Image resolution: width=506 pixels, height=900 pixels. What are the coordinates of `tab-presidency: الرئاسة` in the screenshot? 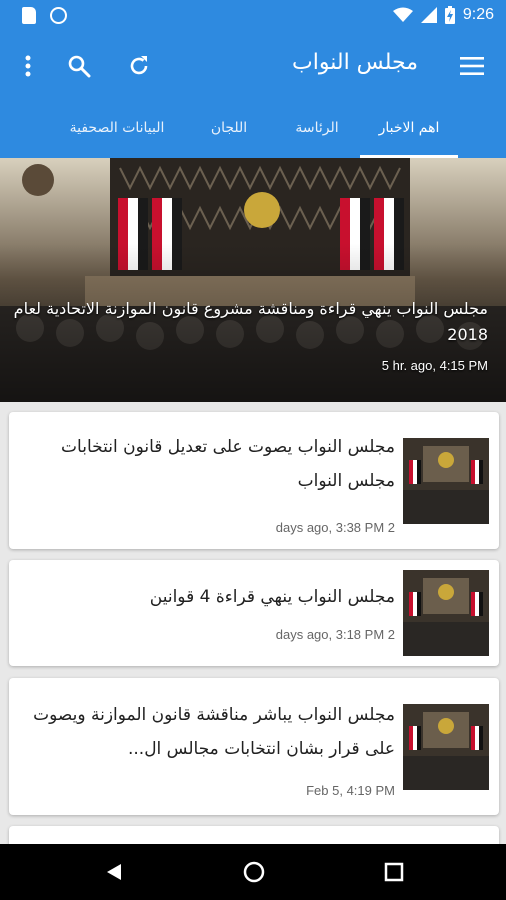 It's located at (317, 129).